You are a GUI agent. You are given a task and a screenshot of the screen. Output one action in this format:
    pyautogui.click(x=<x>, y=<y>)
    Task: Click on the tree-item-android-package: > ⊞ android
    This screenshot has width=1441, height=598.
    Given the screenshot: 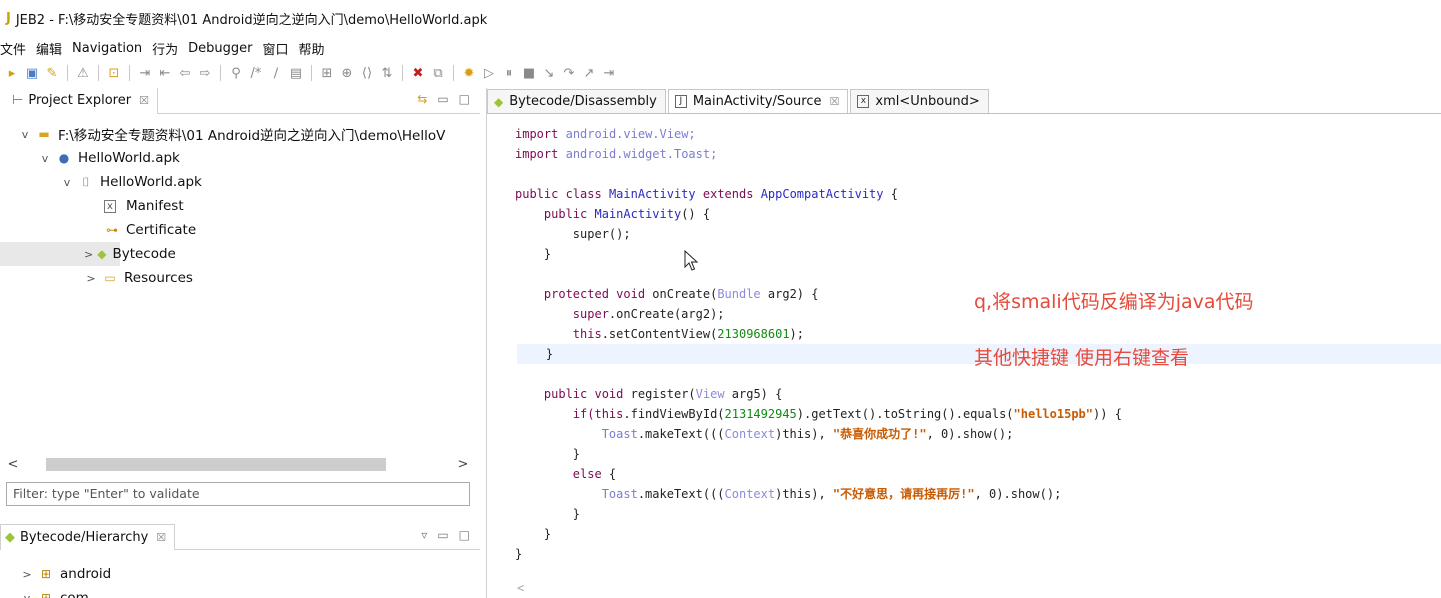 What is the action you would take?
    pyautogui.click(x=235, y=574)
    